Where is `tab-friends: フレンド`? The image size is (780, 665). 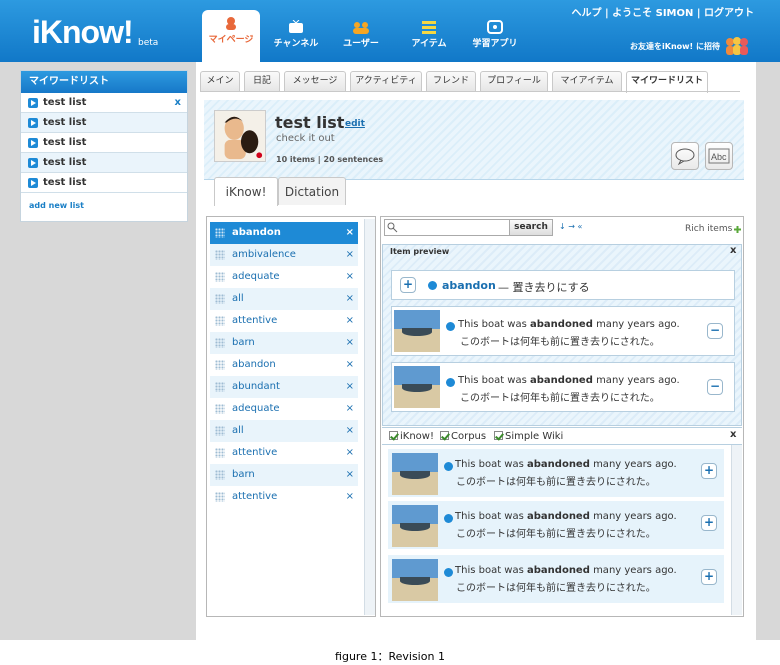
tab-friends: フレンド is located at coordinates (451, 81).